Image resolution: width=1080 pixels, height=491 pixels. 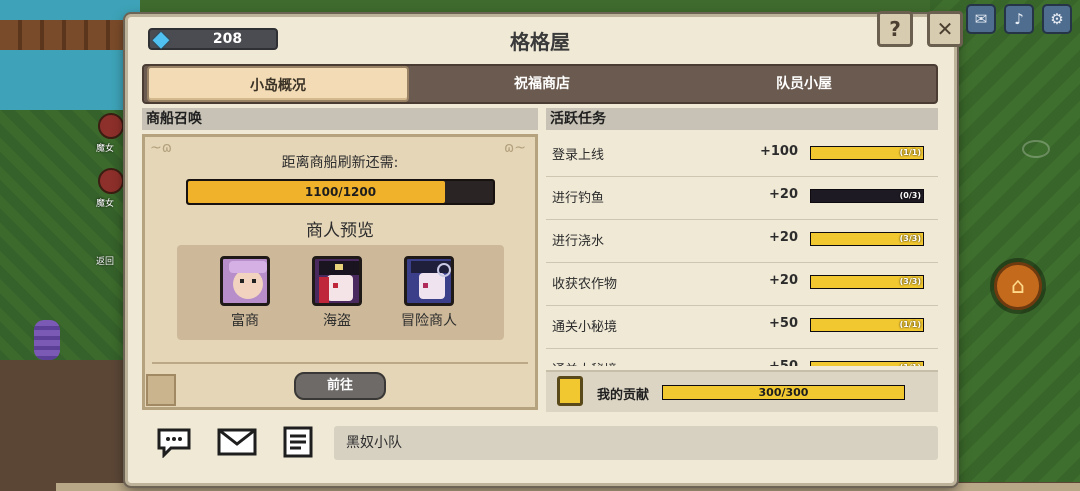 I want to click on water-area, so click(x=70, y=60).